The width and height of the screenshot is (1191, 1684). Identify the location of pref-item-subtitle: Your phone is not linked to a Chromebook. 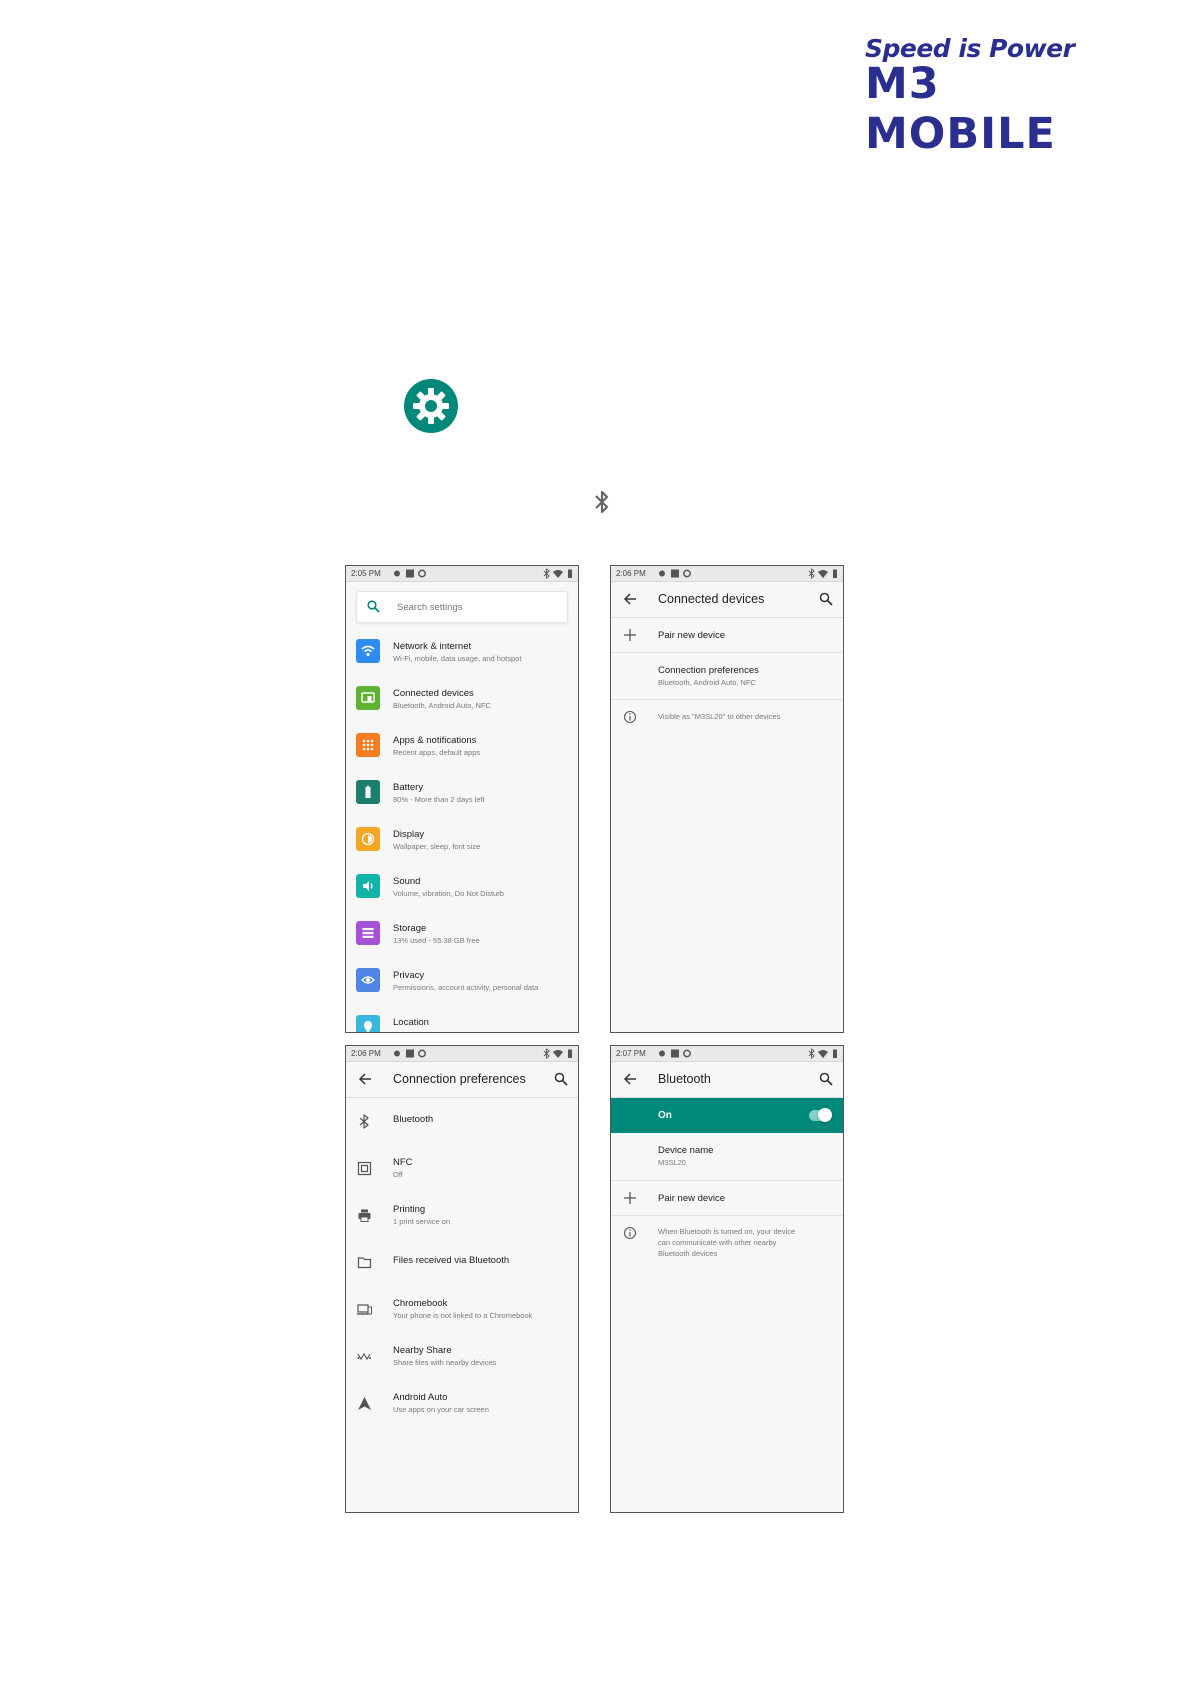
(463, 1315).